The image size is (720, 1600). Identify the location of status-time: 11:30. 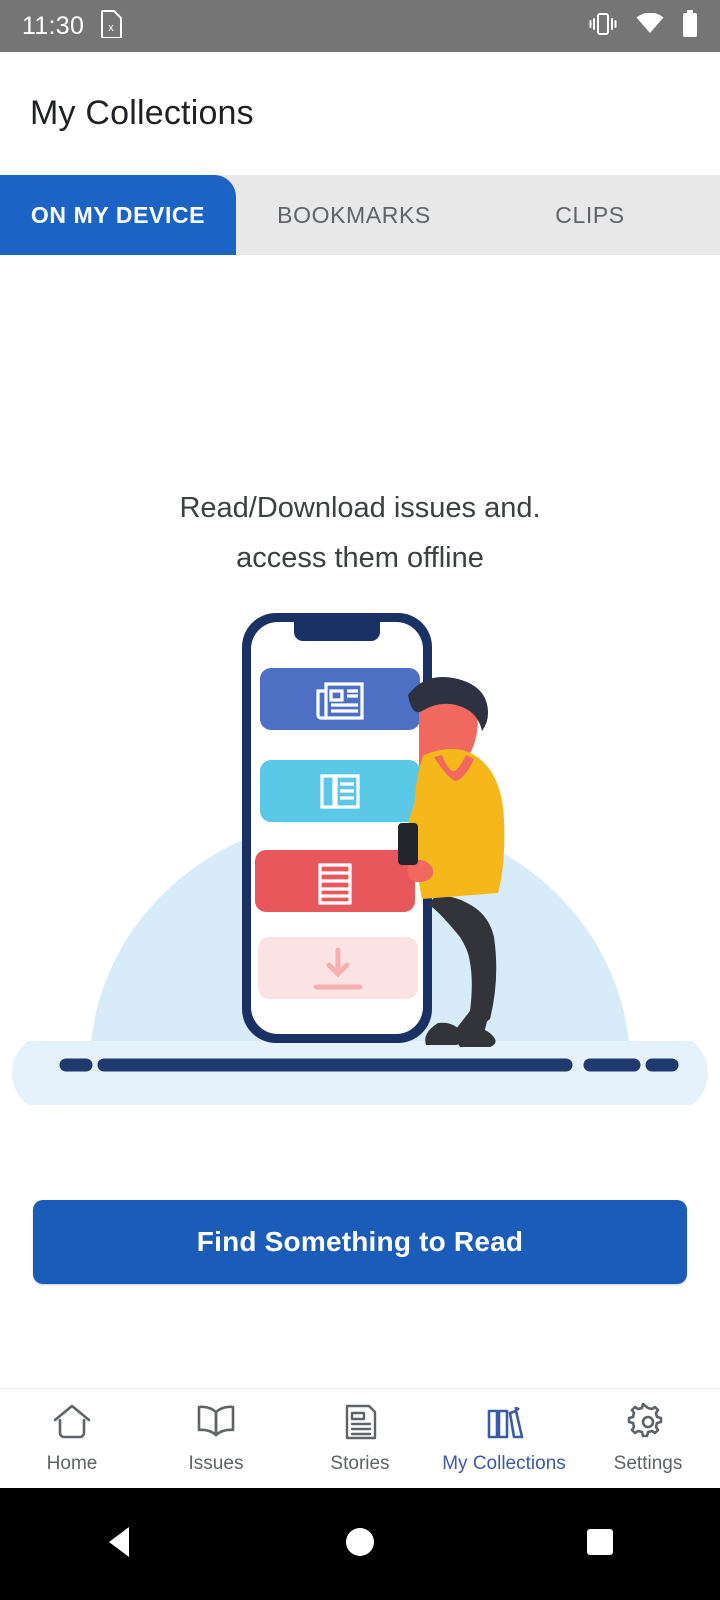
(53, 25).